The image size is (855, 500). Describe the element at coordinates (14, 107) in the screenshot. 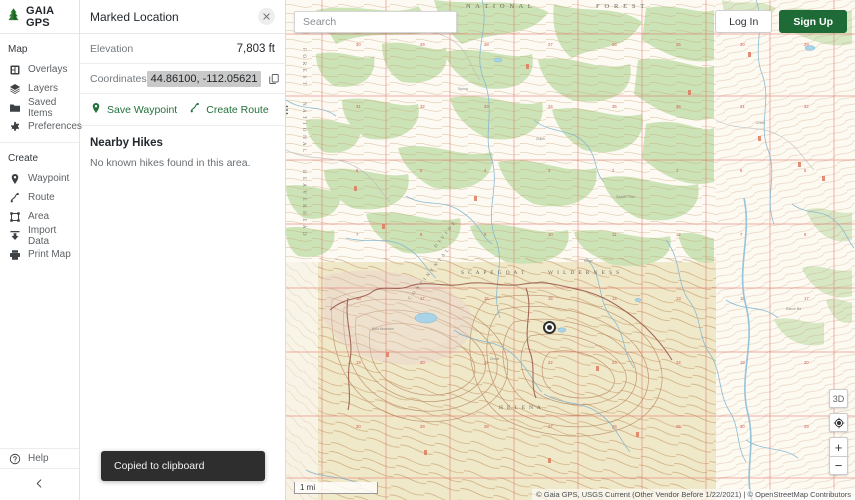

I see `folder-icon` at that location.